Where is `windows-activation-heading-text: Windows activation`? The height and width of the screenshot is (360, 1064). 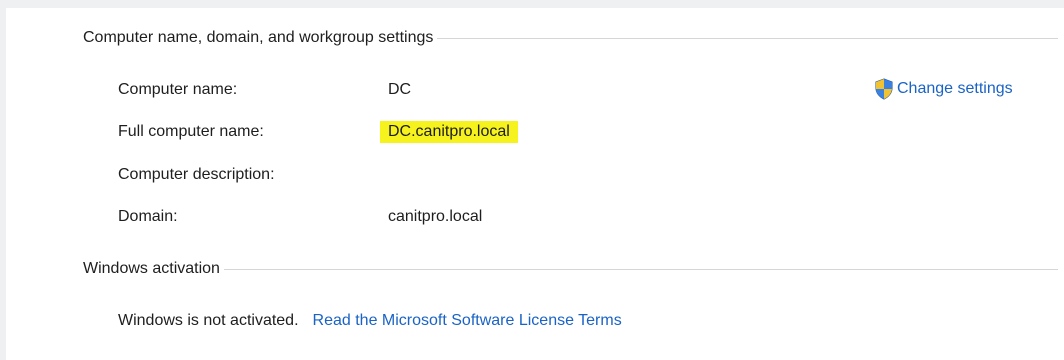 windows-activation-heading-text: Windows activation is located at coordinates (151, 268).